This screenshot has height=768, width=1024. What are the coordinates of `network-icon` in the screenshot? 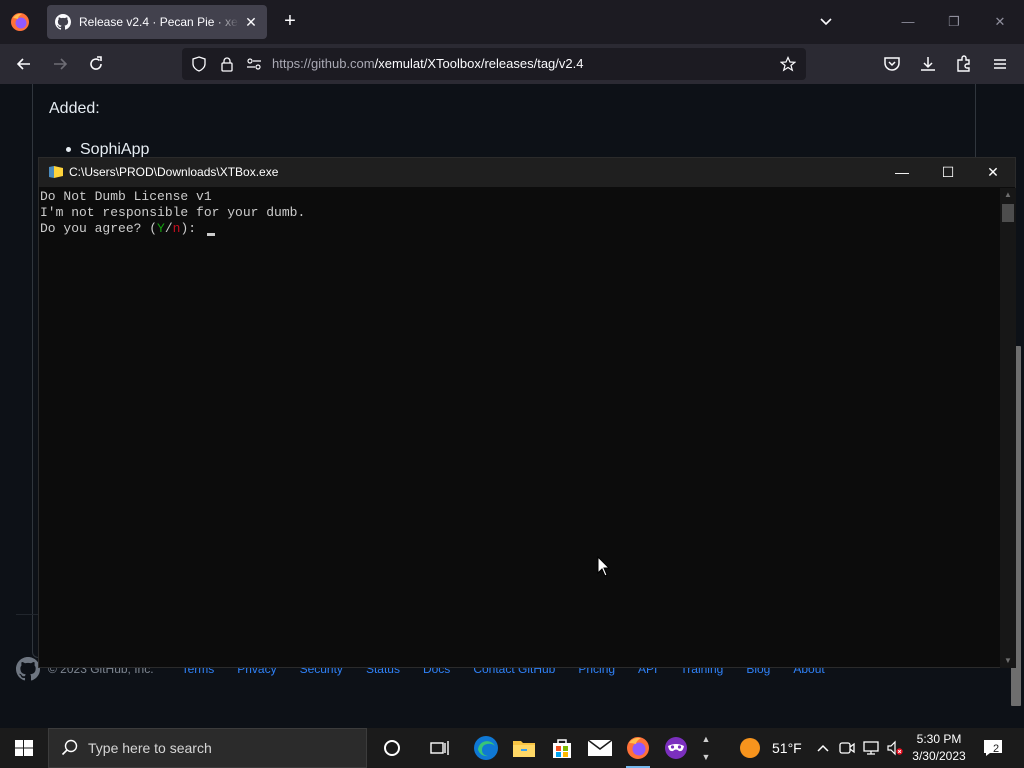 It's located at (871, 748).